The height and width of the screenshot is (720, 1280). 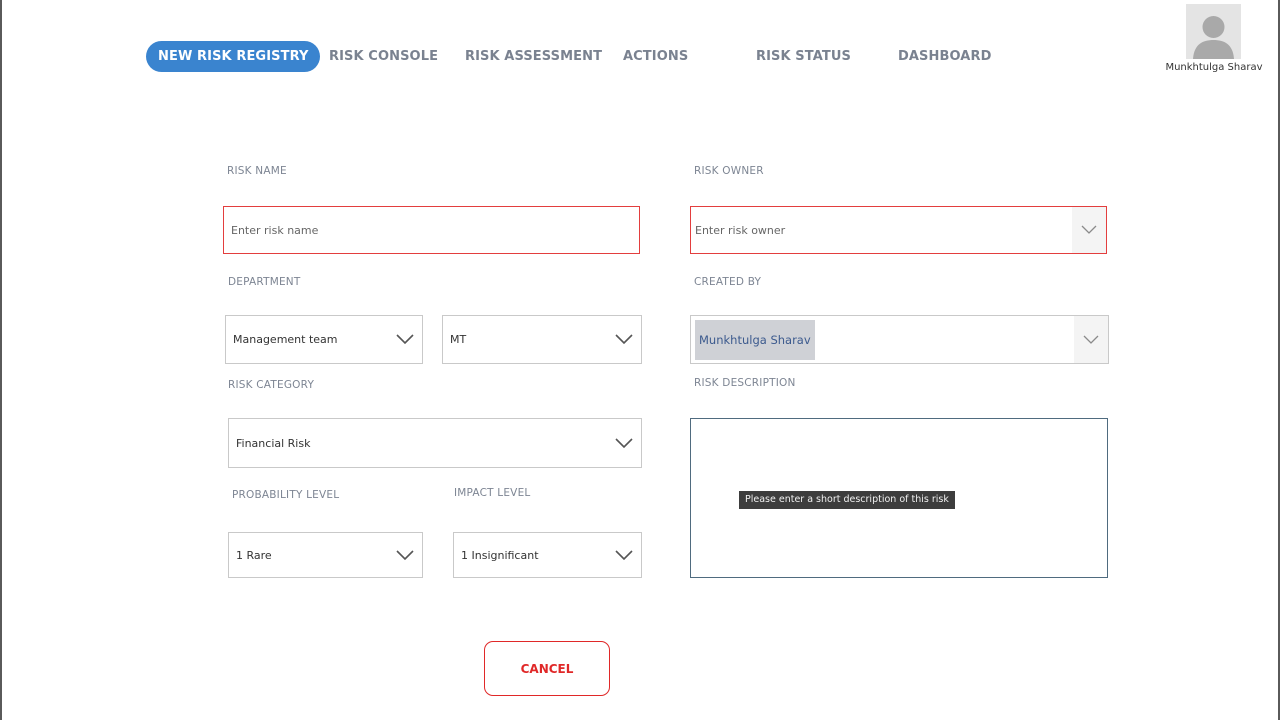 I want to click on risk-name-input: Enter risk name, so click(x=431, y=230).